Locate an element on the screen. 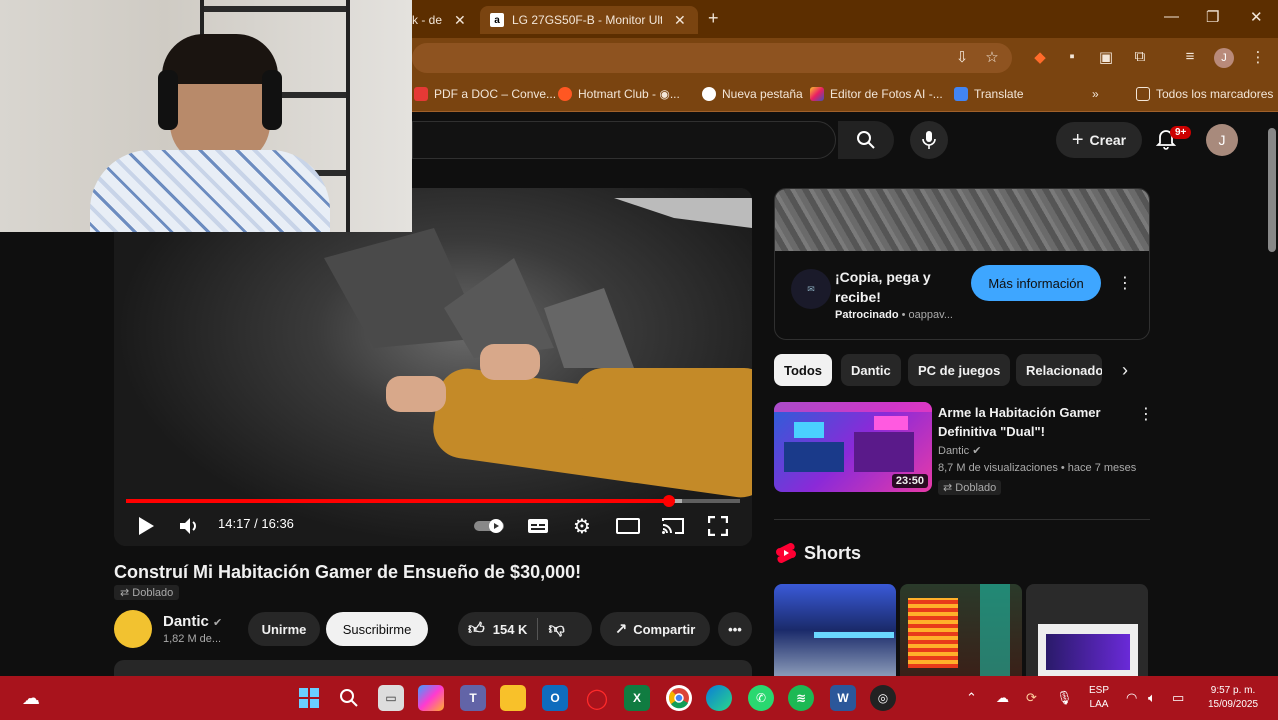  language-indicator: ESP LAA is located at coordinates (1099, 698).